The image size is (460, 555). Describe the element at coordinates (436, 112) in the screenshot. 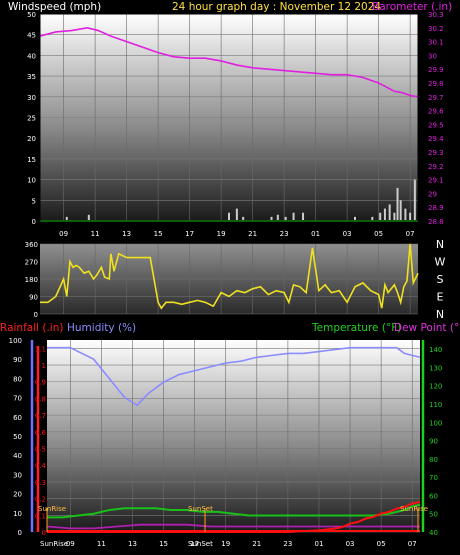

I see `baro-tick: 29.6` at that location.